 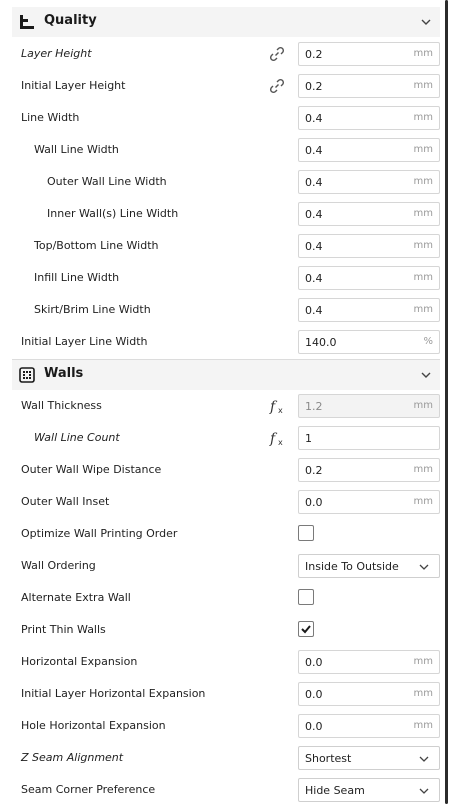 What do you see at coordinates (369, 406) in the screenshot?
I see `wall-thickness-field: 1.2 mm` at bounding box center [369, 406].